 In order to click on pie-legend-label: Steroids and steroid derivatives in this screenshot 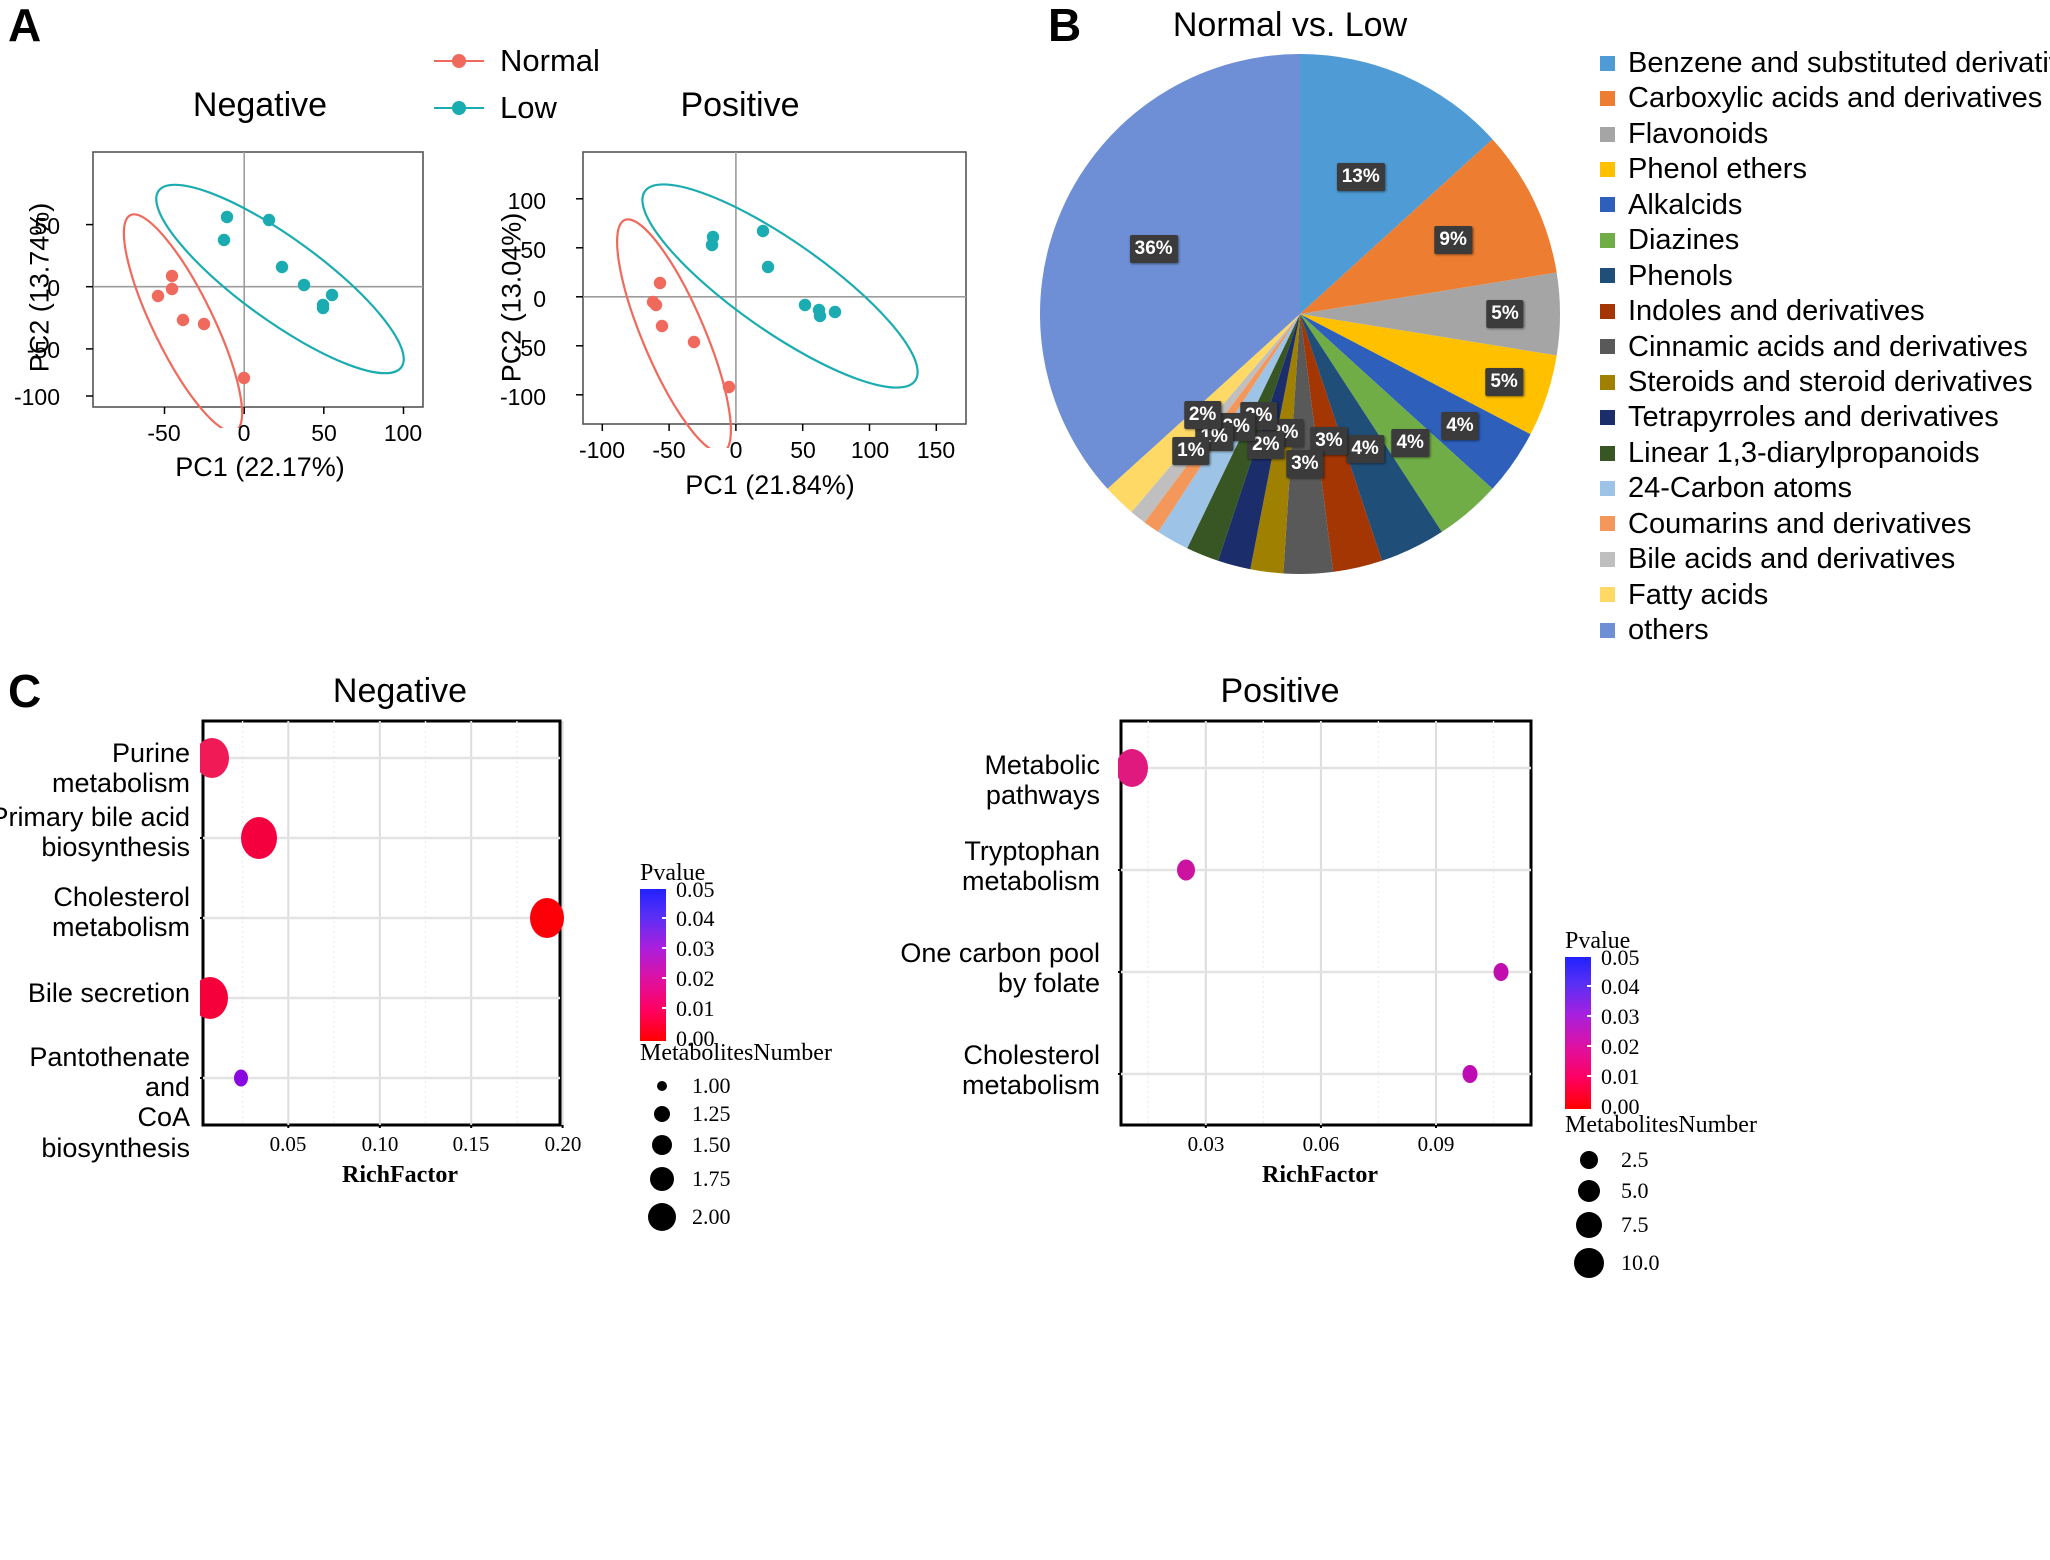, I will do `click(1830, 381)`.